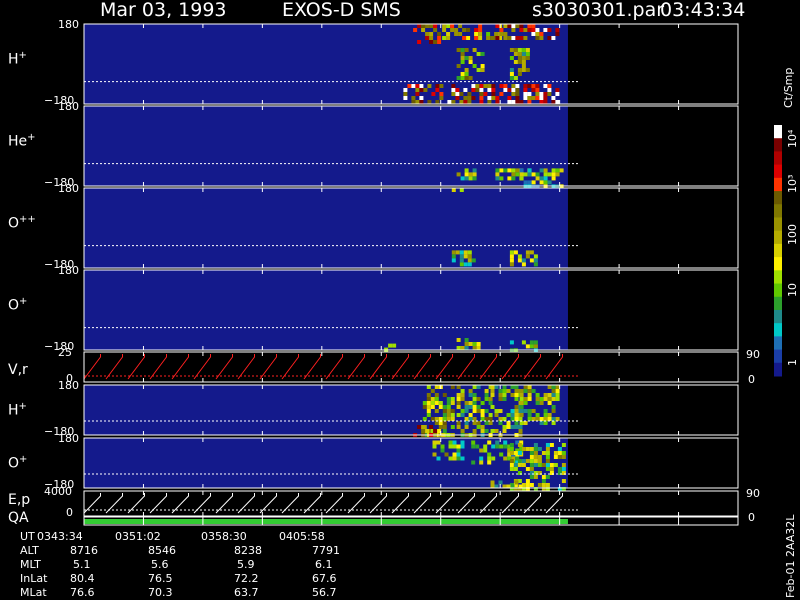 This screenshot has width=800, height=600. Describe the element at coordinates (17, 305) in the screenshot. I see `species-label: O+` at that location.